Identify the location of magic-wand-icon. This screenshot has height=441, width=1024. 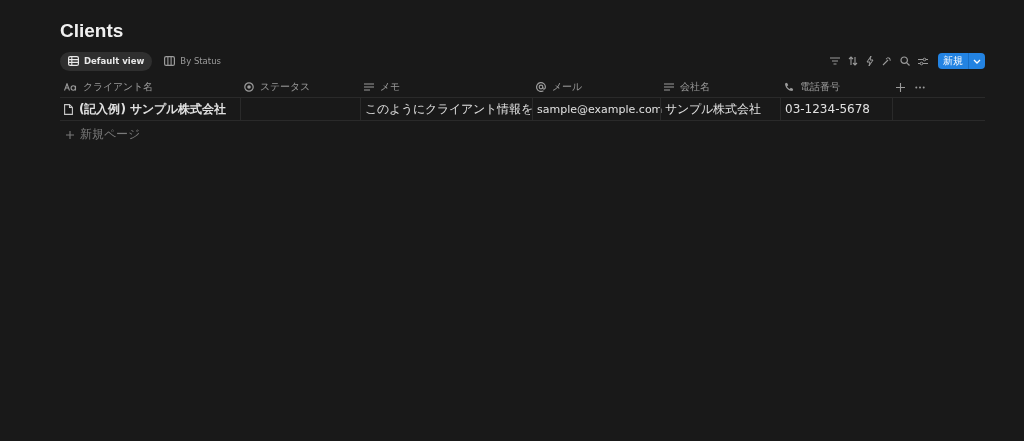
(887, 61).